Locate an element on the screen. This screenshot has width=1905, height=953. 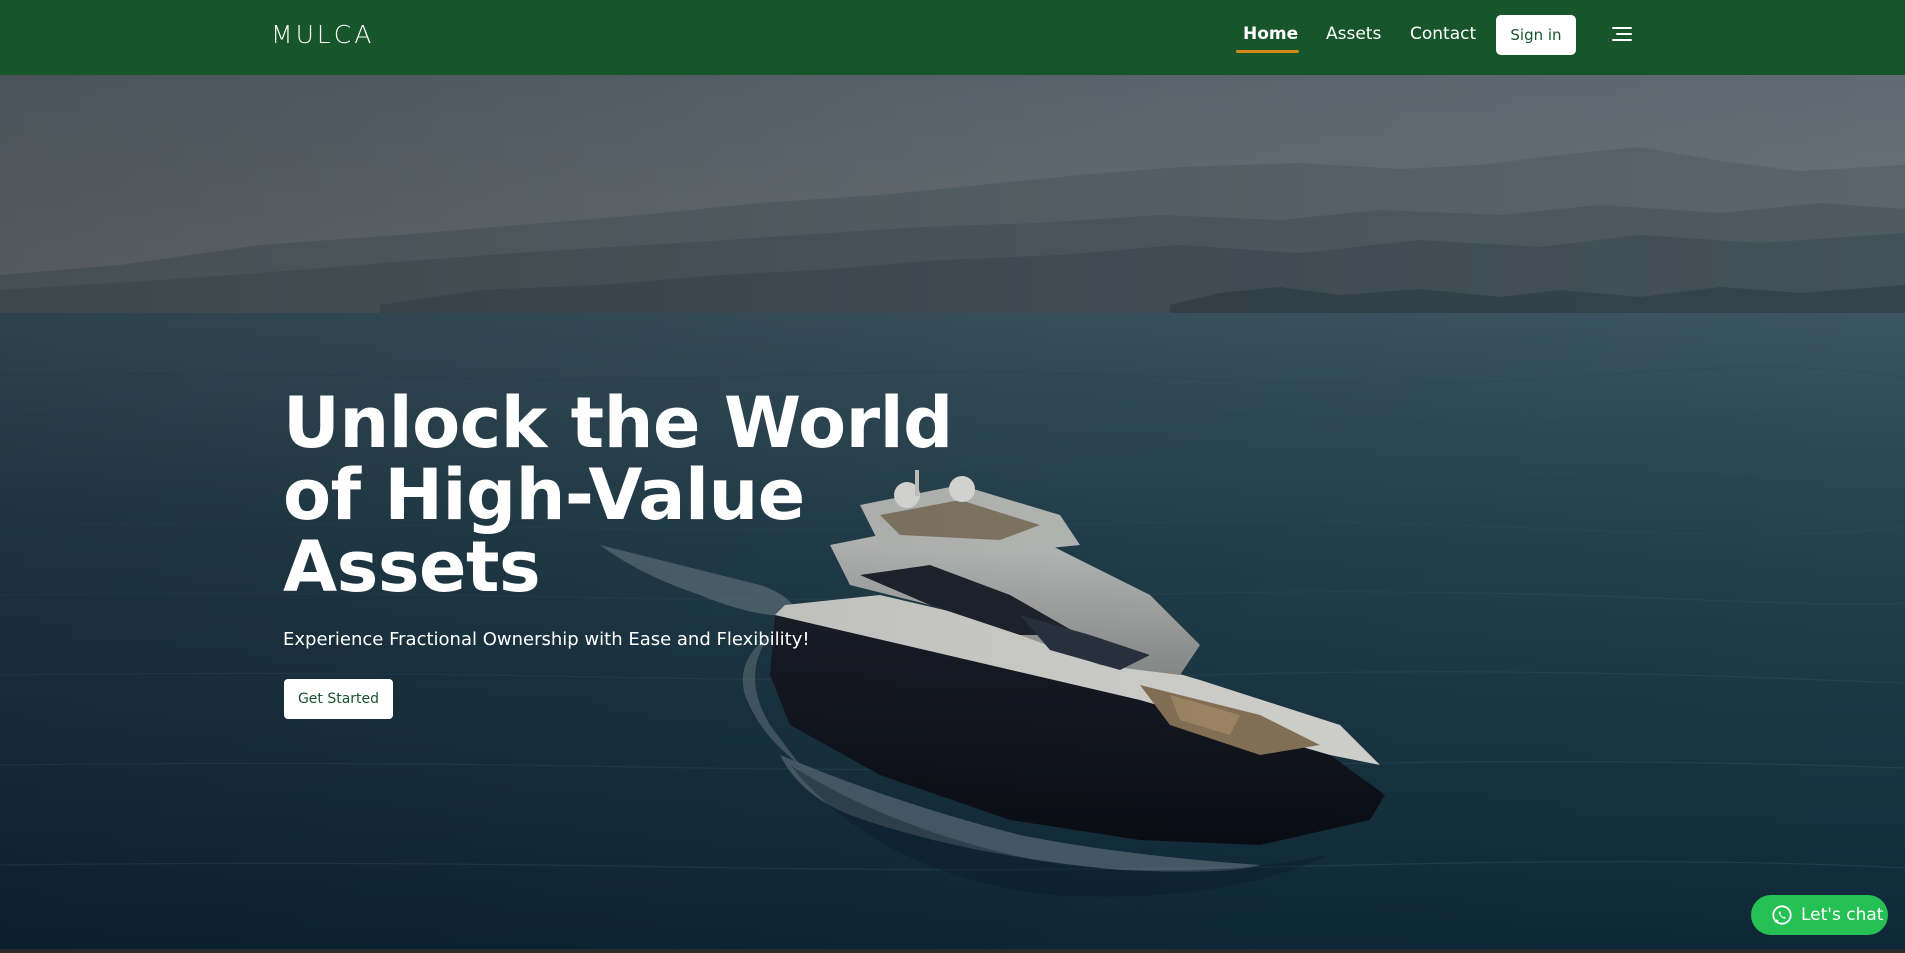
lets-chat-button: Let's chat is located at coordinates (1819, 915).